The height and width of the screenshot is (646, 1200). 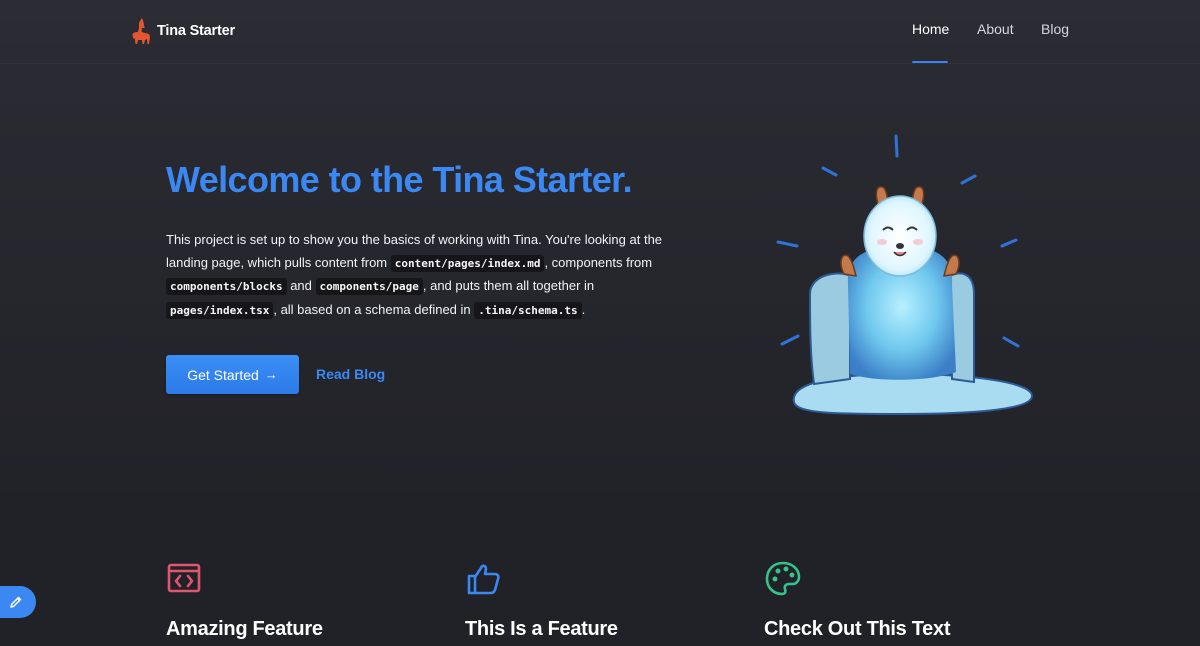 I want to click on pencil-icon, so click(x=16, y=602).